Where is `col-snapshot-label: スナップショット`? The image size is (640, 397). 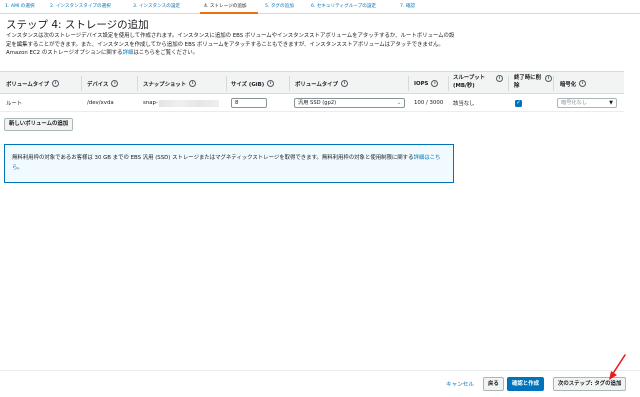
col-snapshot-label: スナップショット is located at coordinates (165, 84).